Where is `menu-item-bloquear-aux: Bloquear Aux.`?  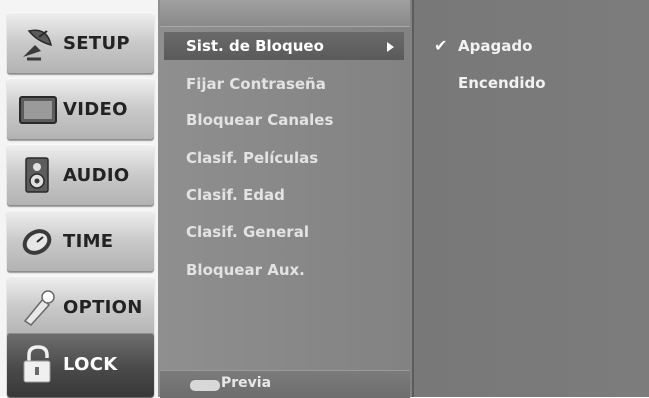
menu-item-bloquear-aux: Bloquear Aux. is located at coordinates (284, 270).